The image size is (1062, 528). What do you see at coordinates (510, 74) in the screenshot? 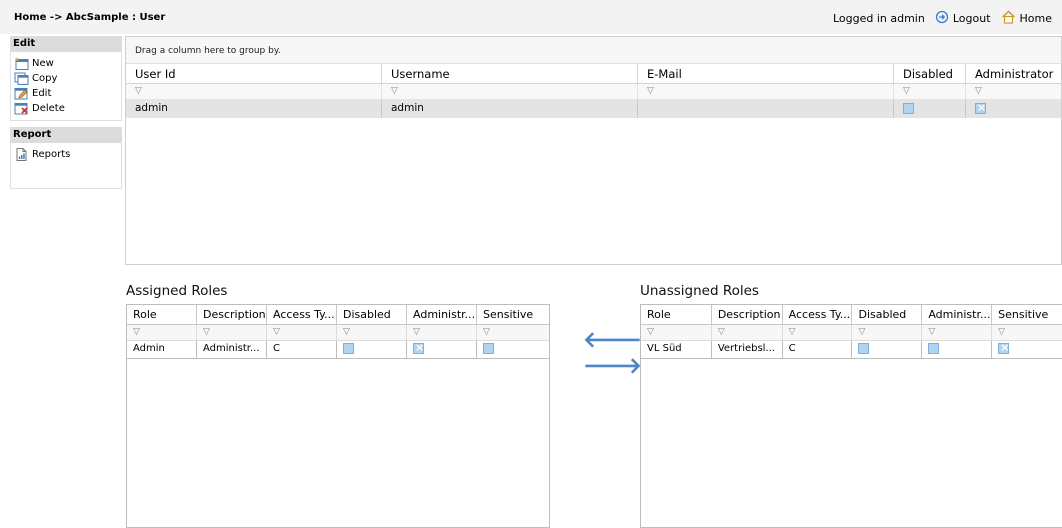
I see `column-header-username: Username` at bounding box center [510, 74].